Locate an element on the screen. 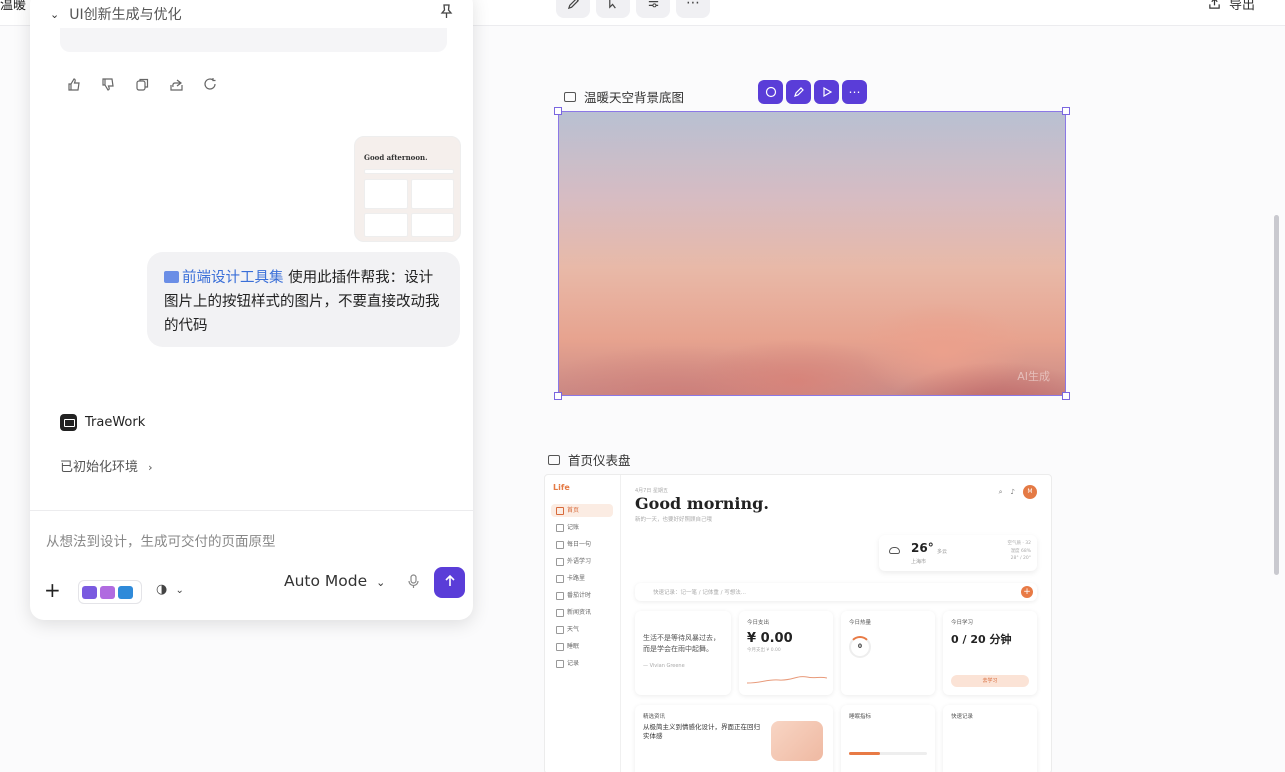  weather-aqi: 空气质 · 32 is located at coordinates (1019, 543).